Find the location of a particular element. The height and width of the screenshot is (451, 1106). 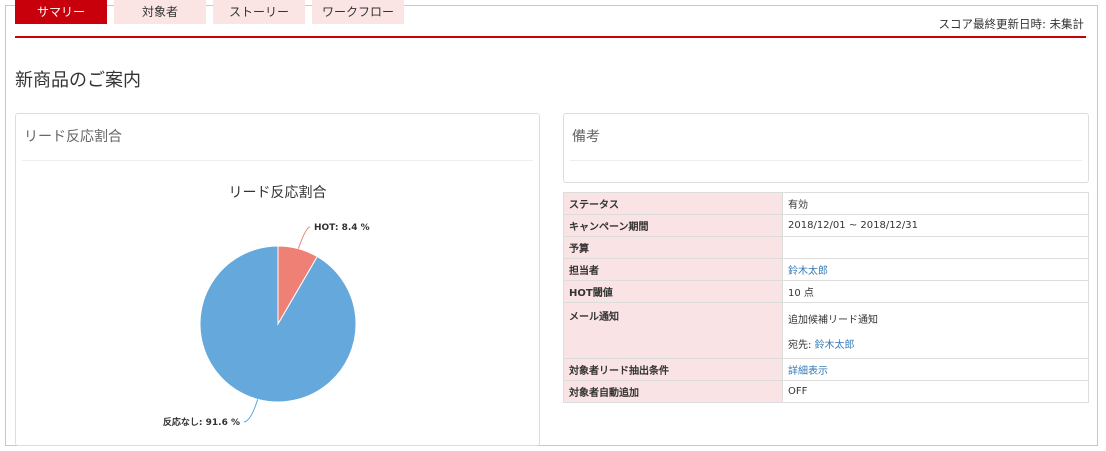

table-row: メール通知 追加候補リード通知 宛先: 鈴木太郎 is located at coordinates (826, 330).